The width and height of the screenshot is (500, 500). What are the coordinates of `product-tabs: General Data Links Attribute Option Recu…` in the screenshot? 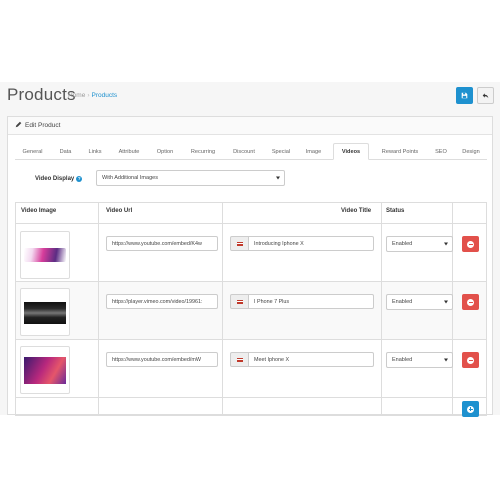 It's located at (251, 151).